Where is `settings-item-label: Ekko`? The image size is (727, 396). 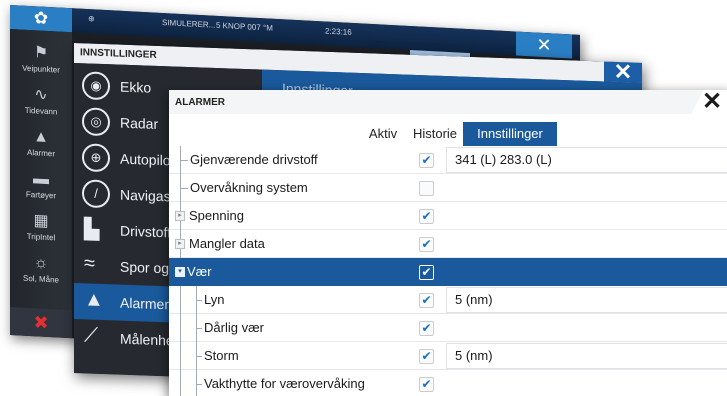 settings-item-label: Ekko is located at coordinates (136, 87).